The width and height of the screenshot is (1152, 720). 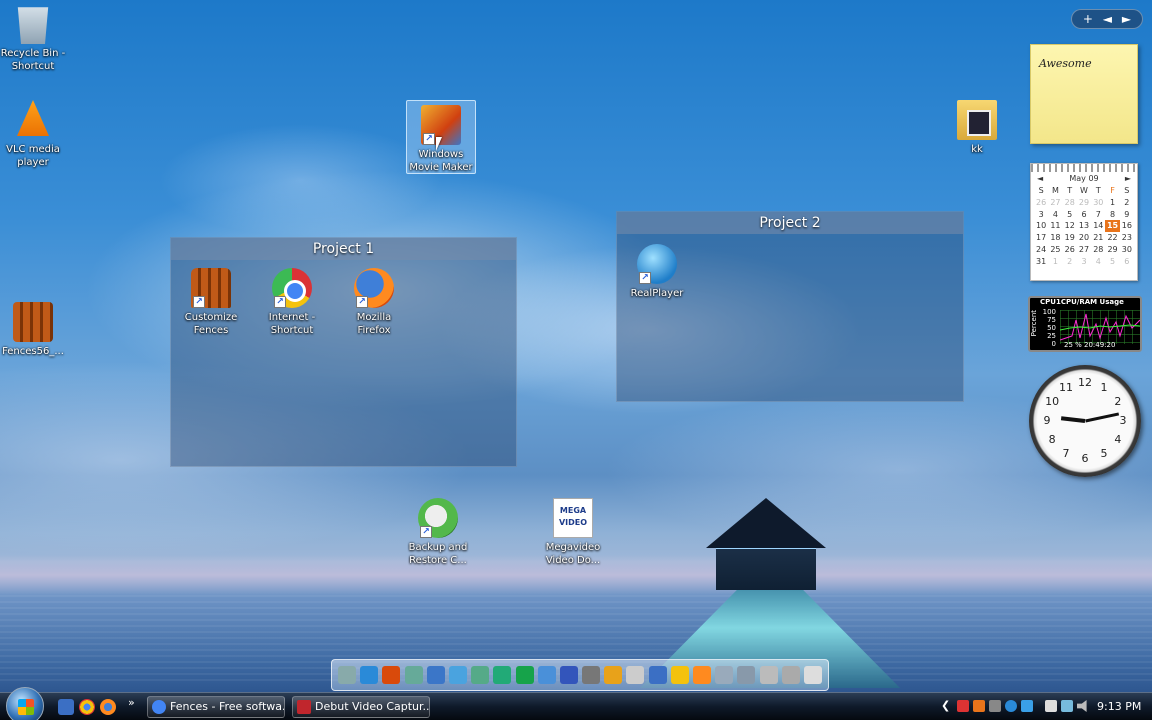 What do you see at coordinates (1082, 706) in the screenshot?
I see `volume-icon` at bounding box center [1082, 706].